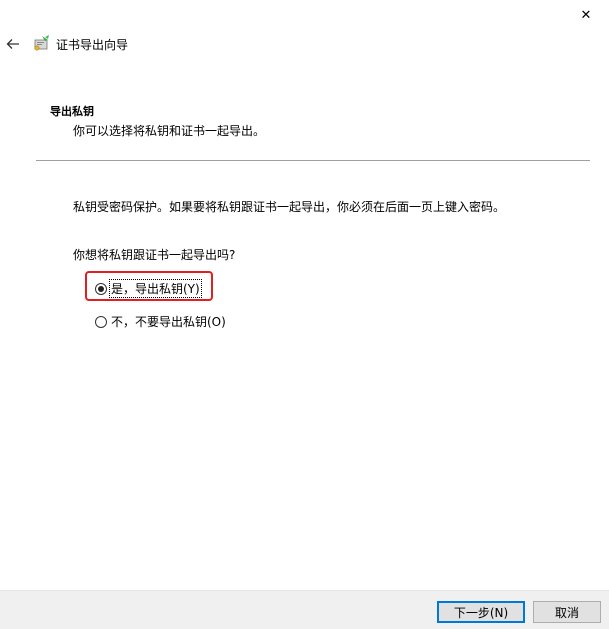 Image resolution: width=609 pixels, height=629 pixels. Describe the element at coordinates (101, 321) in the screenshot. I see `radio-button-no` at that location.